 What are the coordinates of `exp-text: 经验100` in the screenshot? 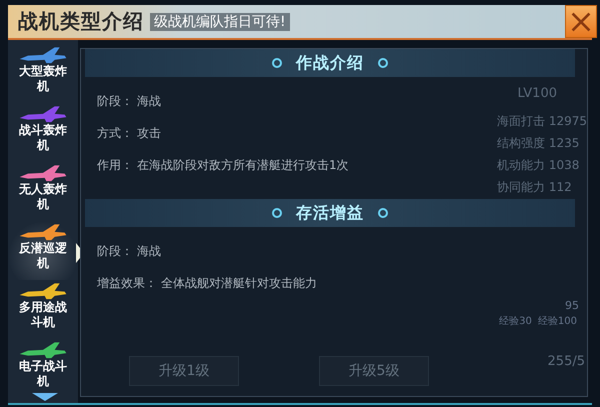 It's located at (557, 321).